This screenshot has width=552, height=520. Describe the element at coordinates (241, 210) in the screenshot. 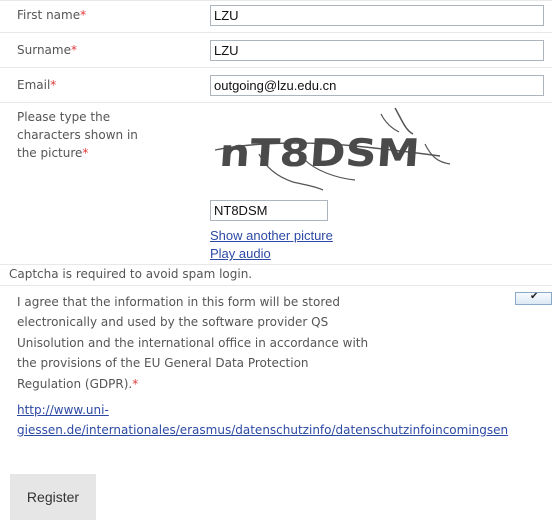

I see `captcha-input-value: NT8DSM` at that location.